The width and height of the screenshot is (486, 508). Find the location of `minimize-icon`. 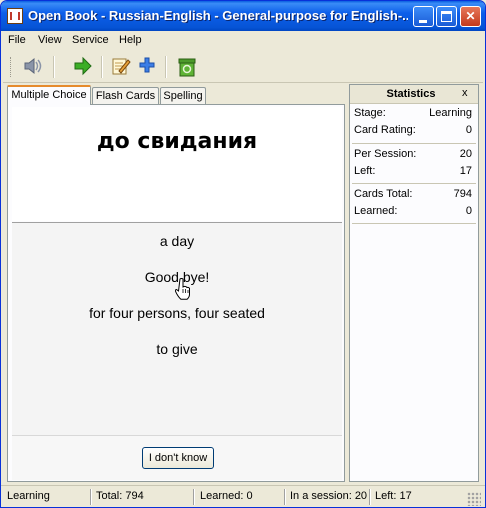

minimize-icon is located at coordinates (423, 21).